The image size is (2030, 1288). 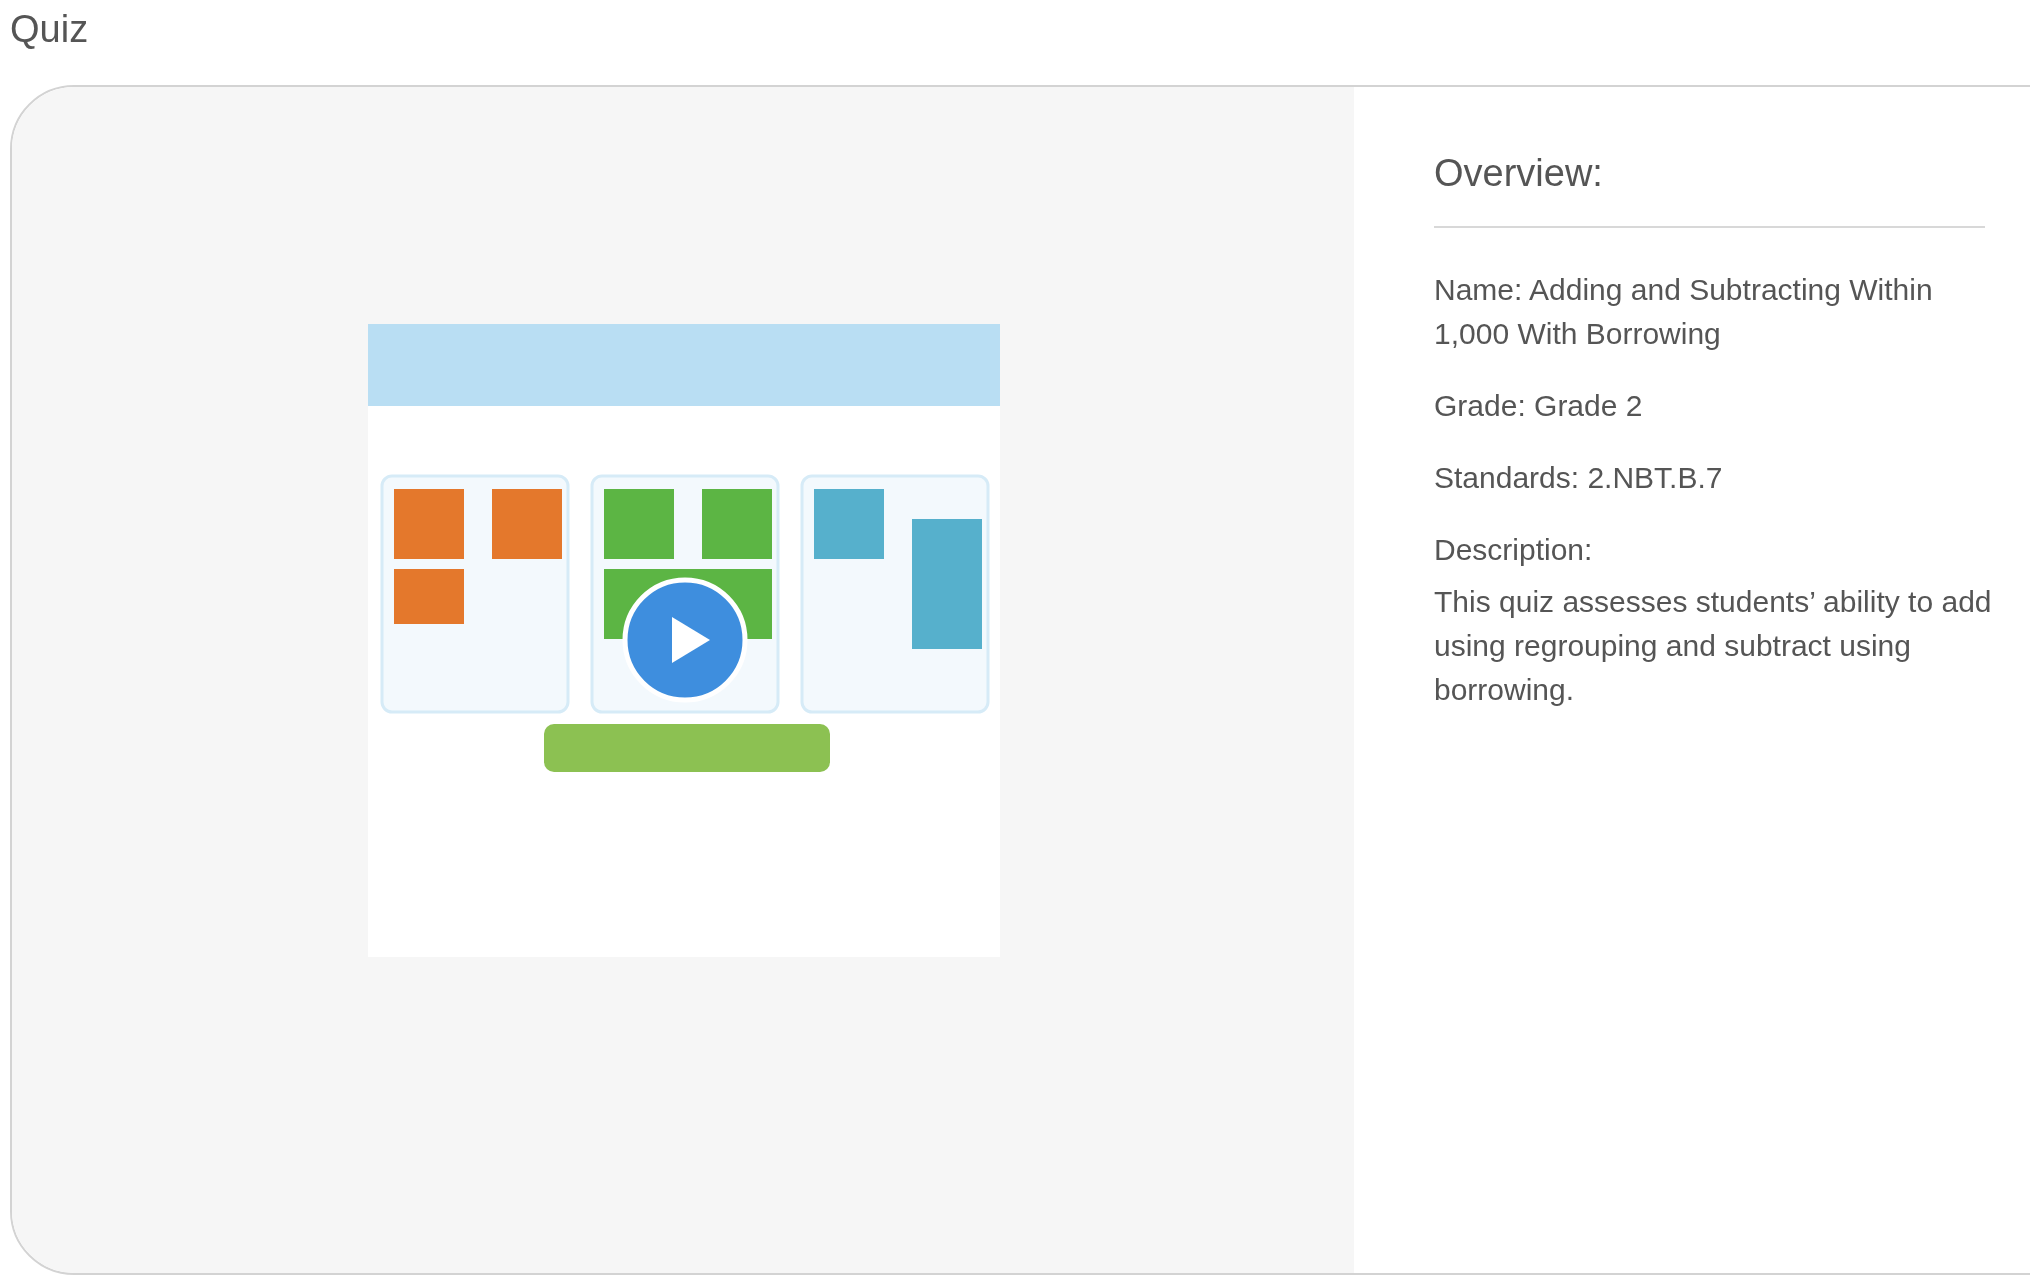 I want to click on page-title: Quiz, so click(x=50, y=29).